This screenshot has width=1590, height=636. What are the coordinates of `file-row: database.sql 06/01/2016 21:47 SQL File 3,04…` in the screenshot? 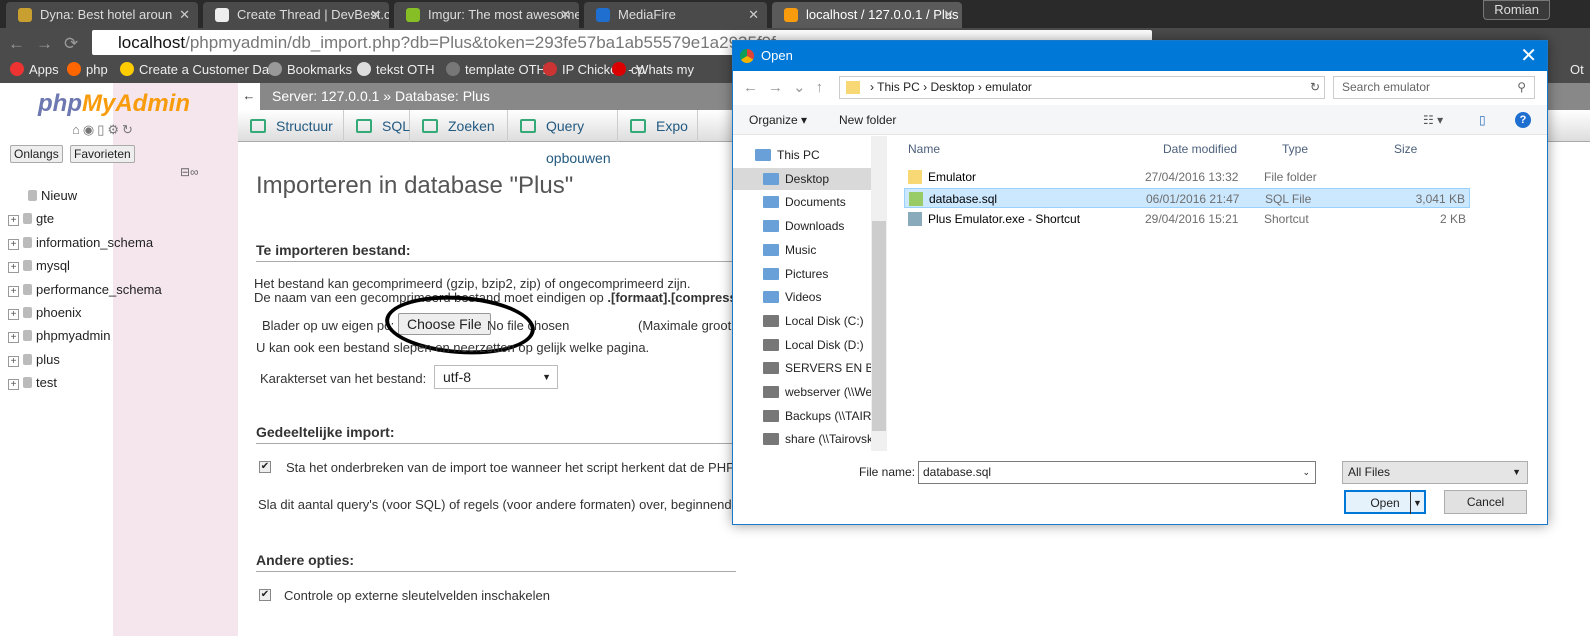 It's located at (1187, 198).